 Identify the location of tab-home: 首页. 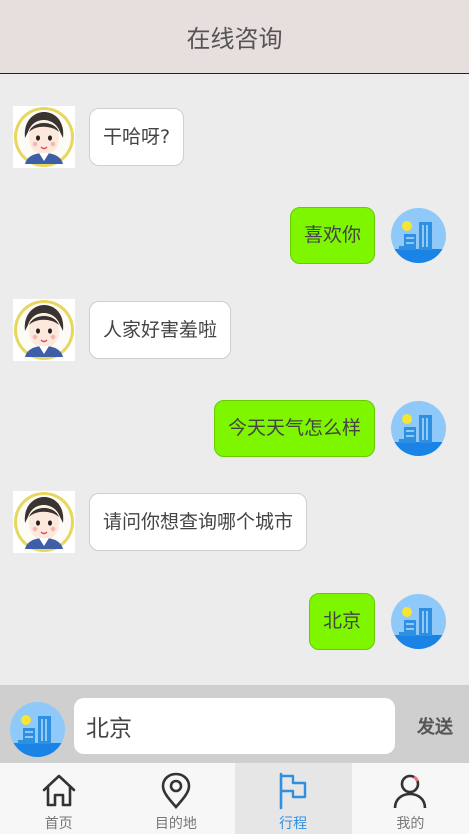
(58, 798).